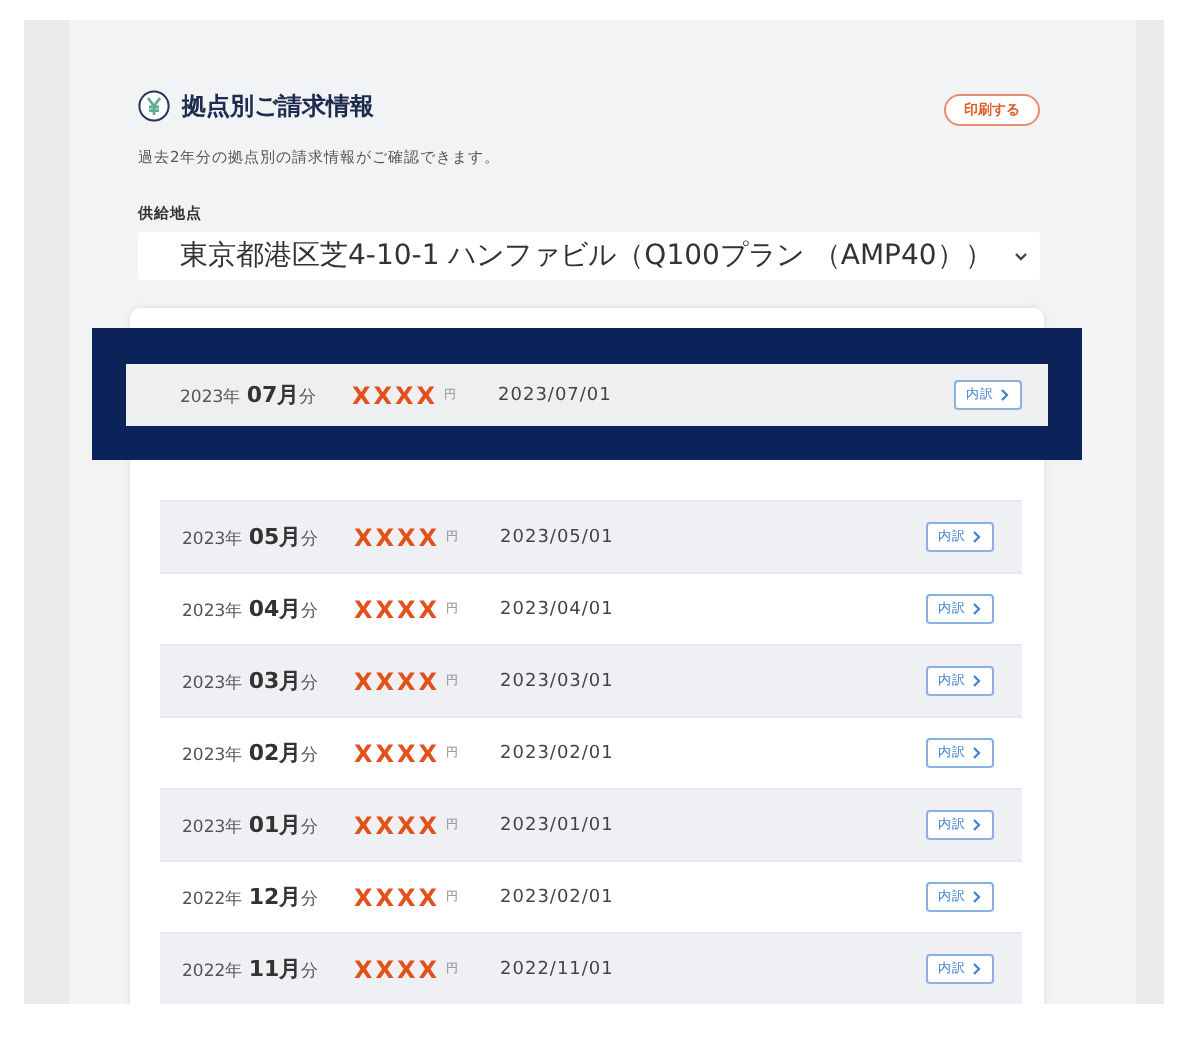  I want to click on billing-month: 2023年 07月分, so click(250, 395).